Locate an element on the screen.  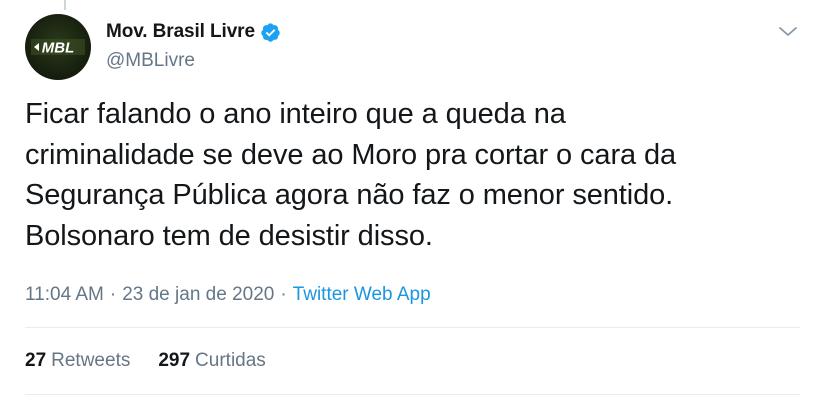
retweets-count: 27 is located at coordinates (36, 360).